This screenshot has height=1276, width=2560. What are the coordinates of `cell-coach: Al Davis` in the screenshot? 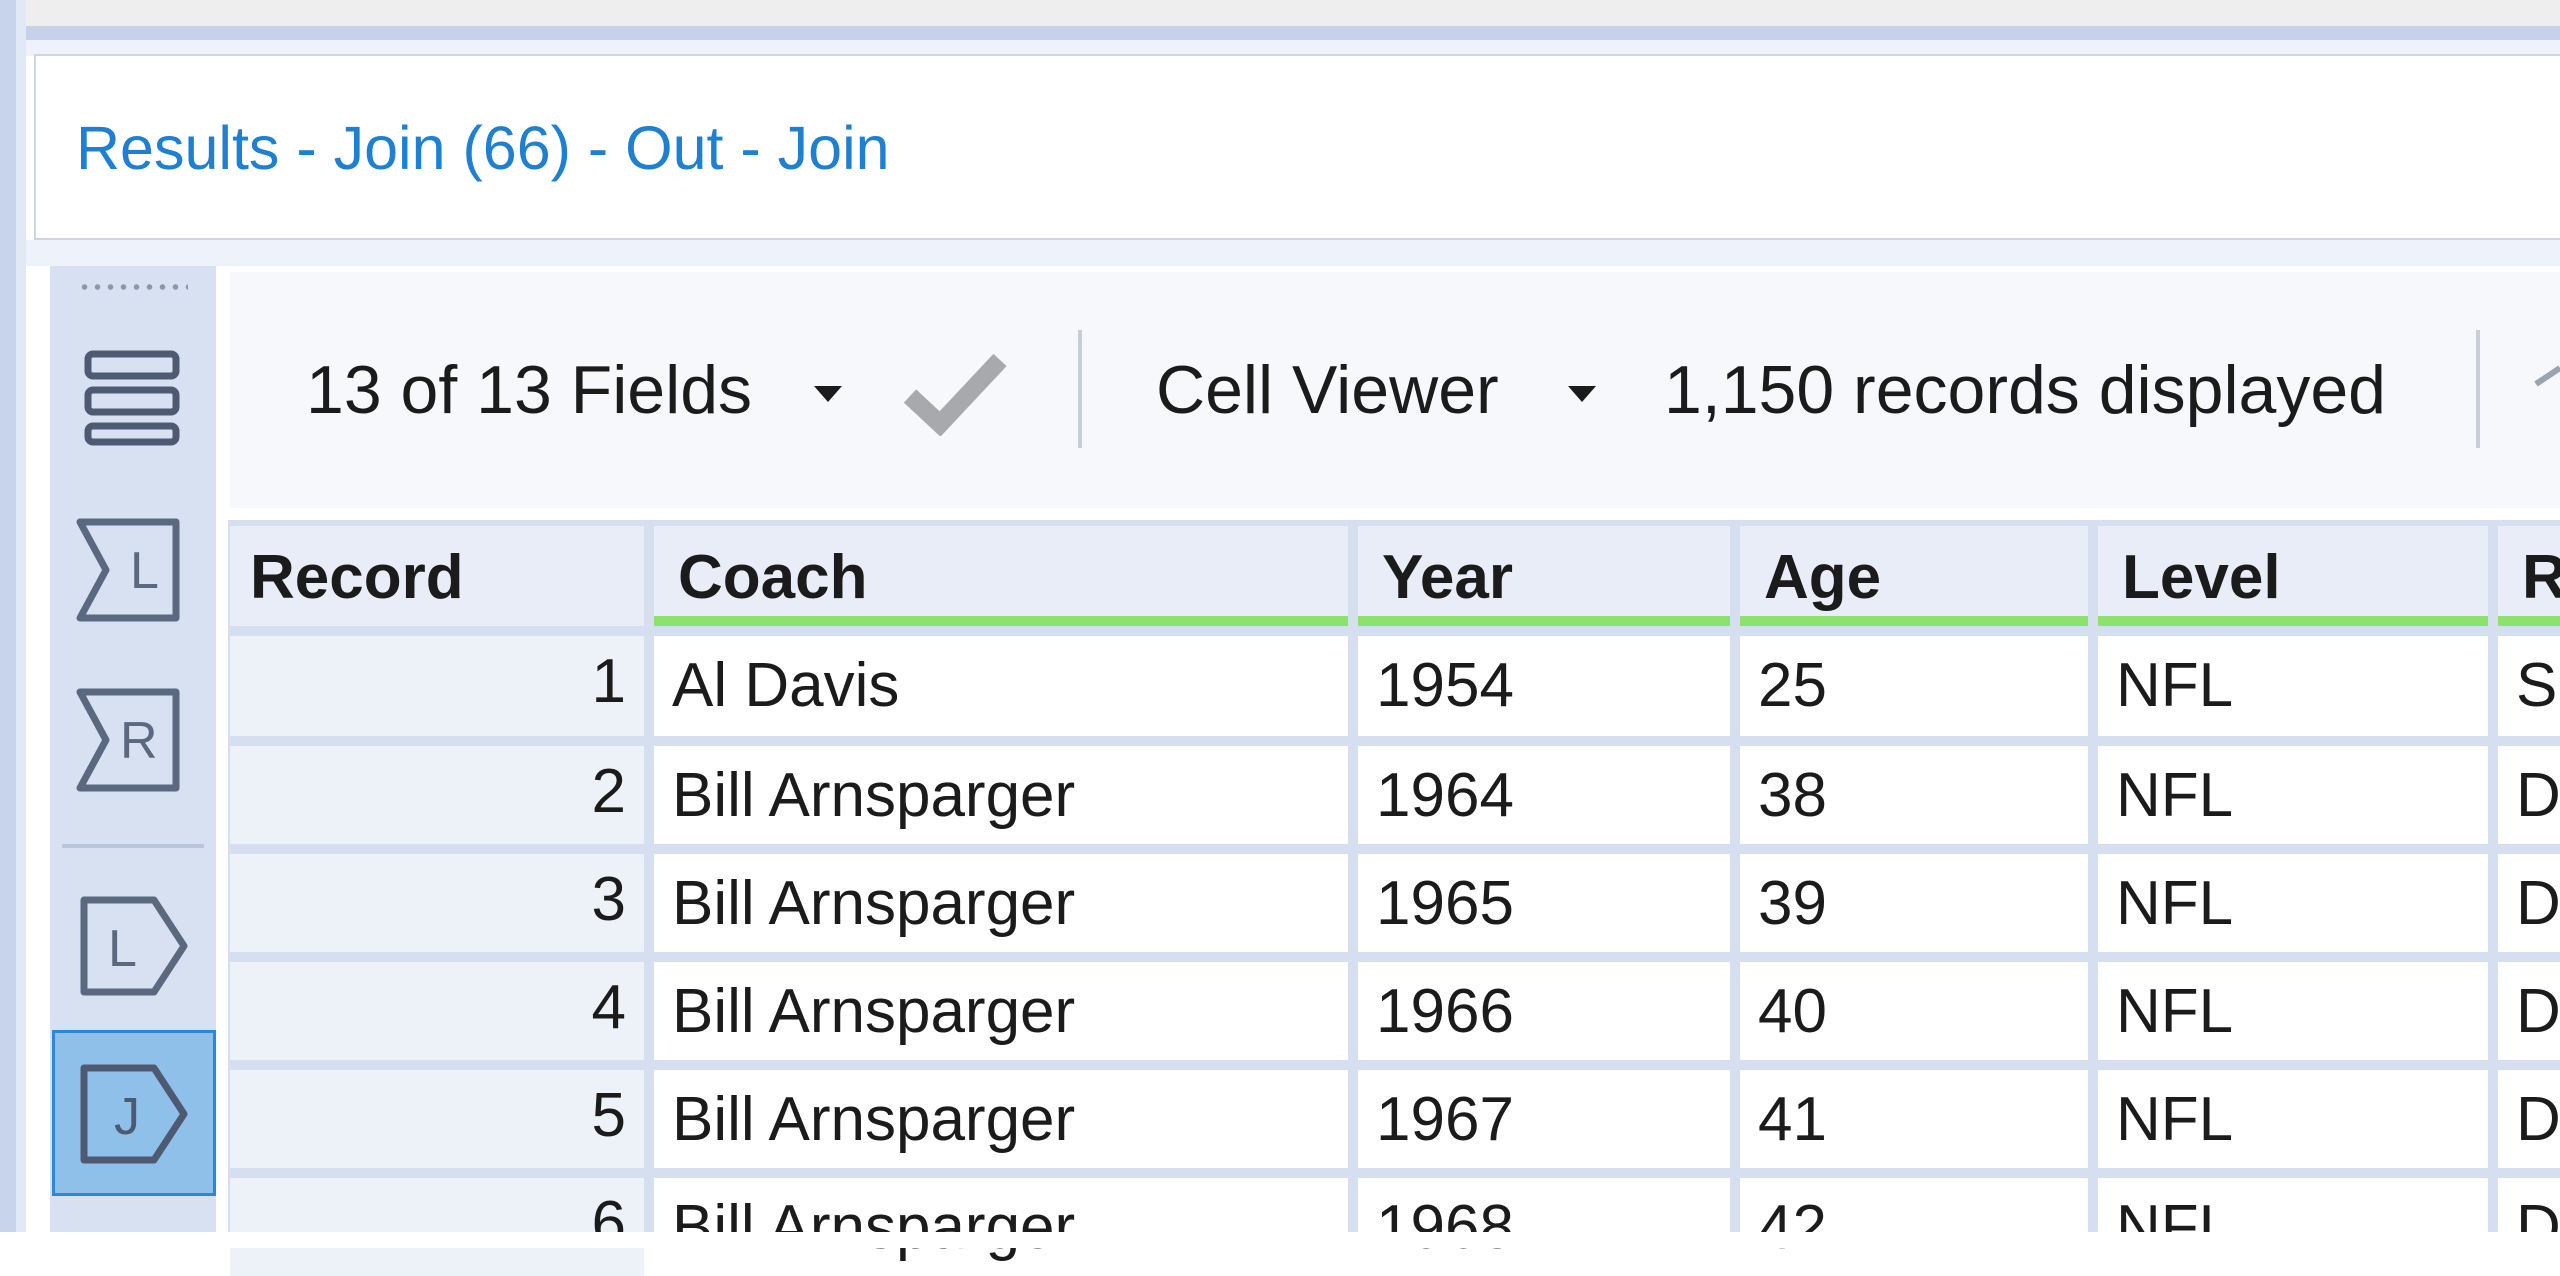 It's located at (1001, 686).